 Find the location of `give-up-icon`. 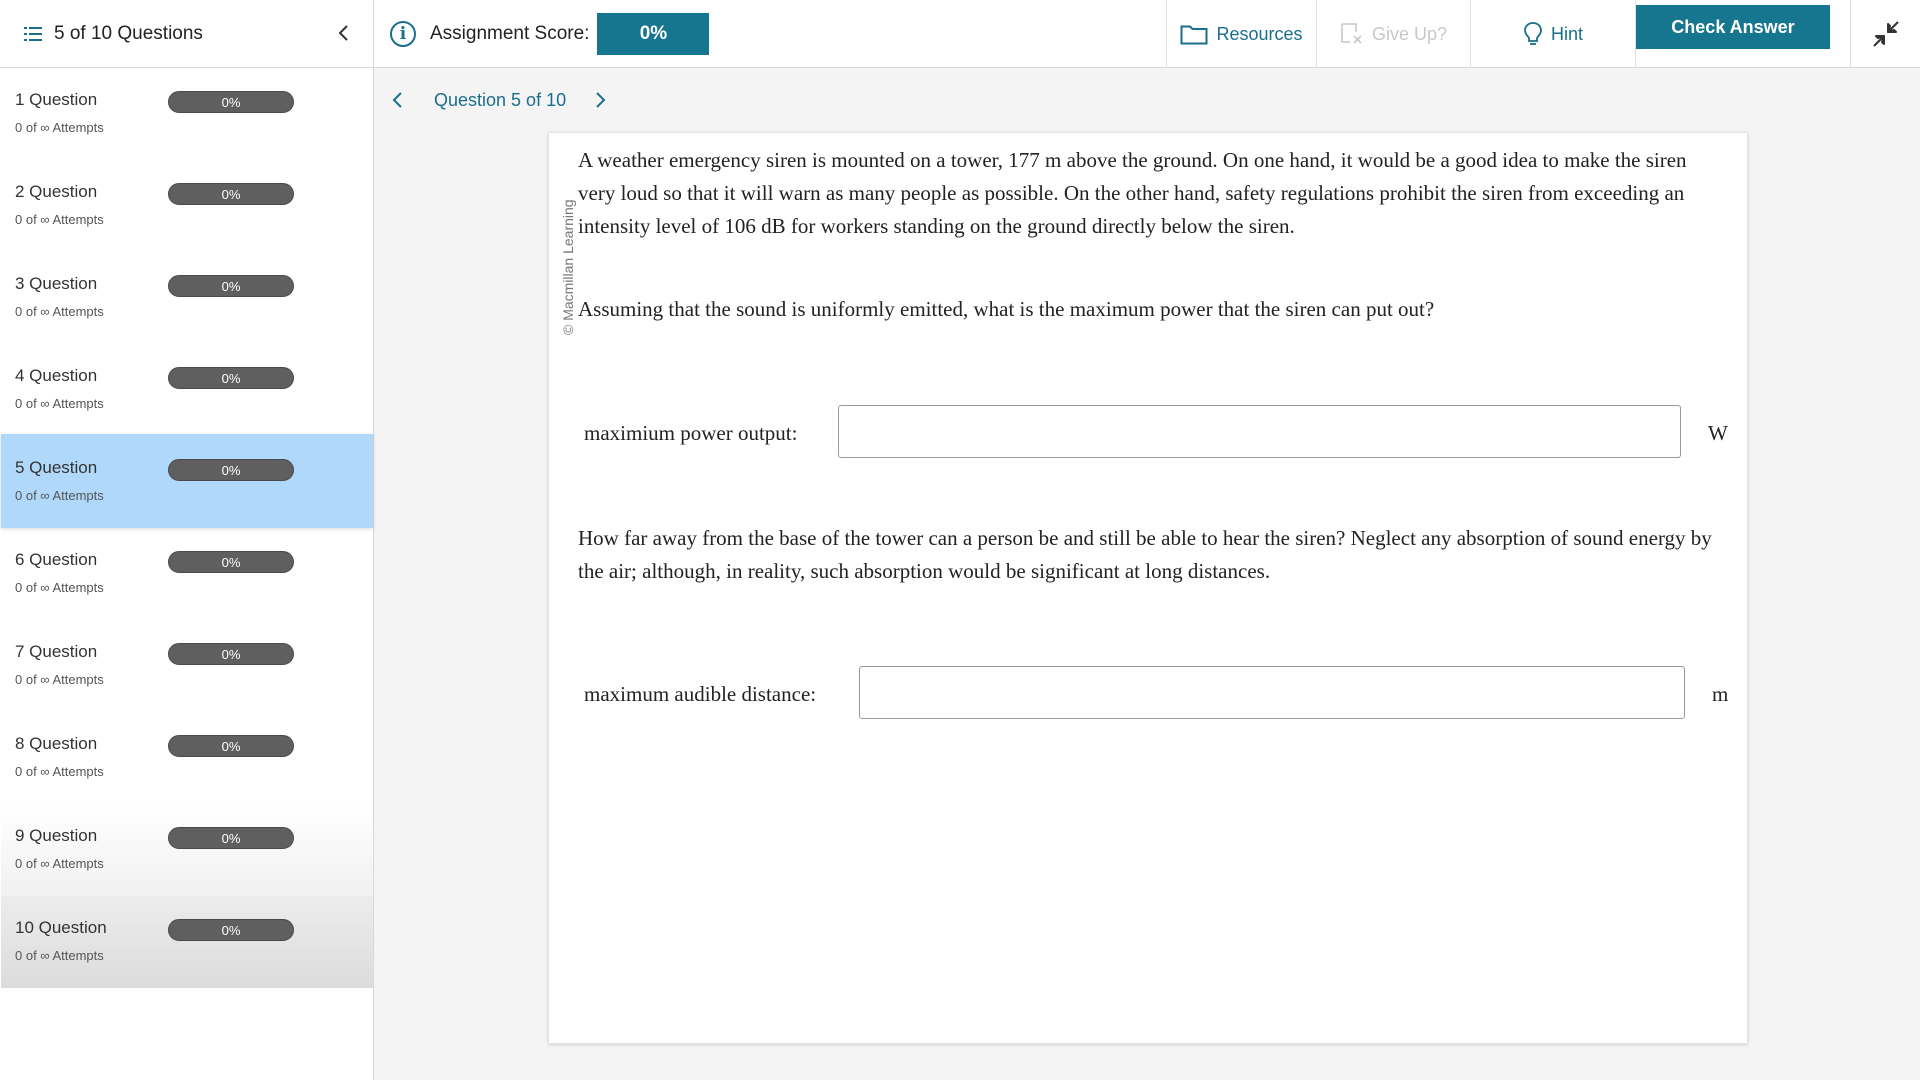

give-up-icon is located at coordinates (1351, 33).